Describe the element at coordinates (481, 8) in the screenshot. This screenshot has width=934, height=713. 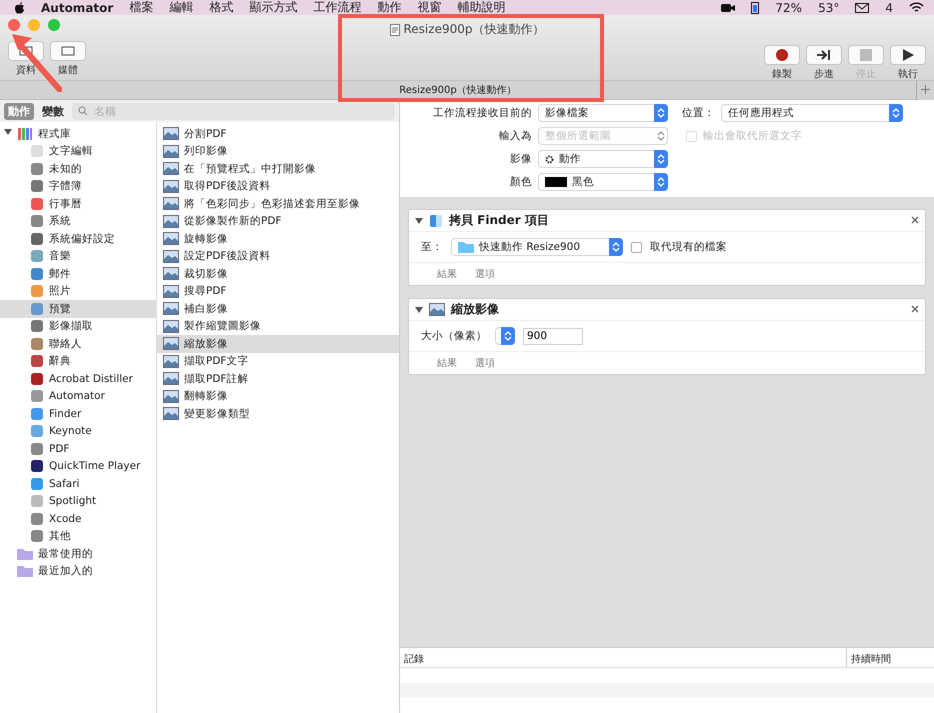
I see `menu-item: 輔助說明` at that location.